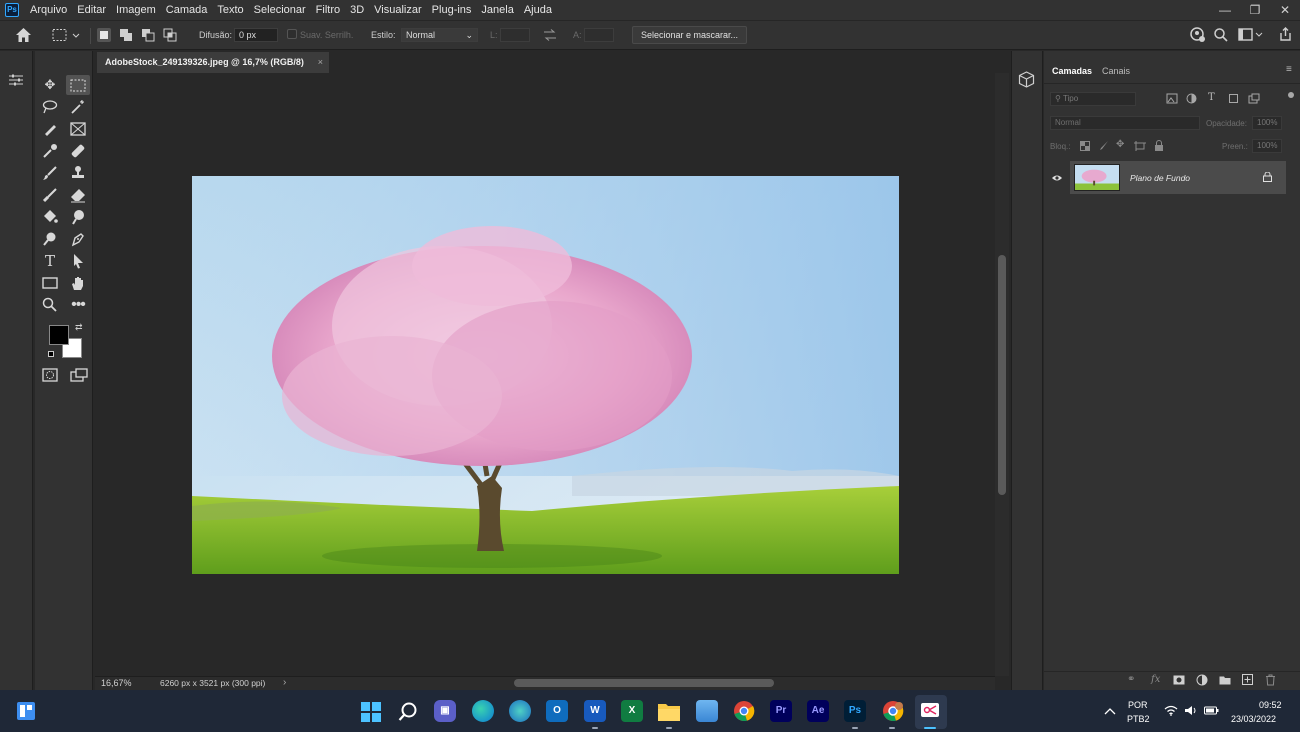 Image resolution: width=1300 pixels, height=732 pixels. What do you see at coordinates (1131, 679) in the screenshot?
I see `link-layers-icon: ⚭` at bounding box center [1131, 679].